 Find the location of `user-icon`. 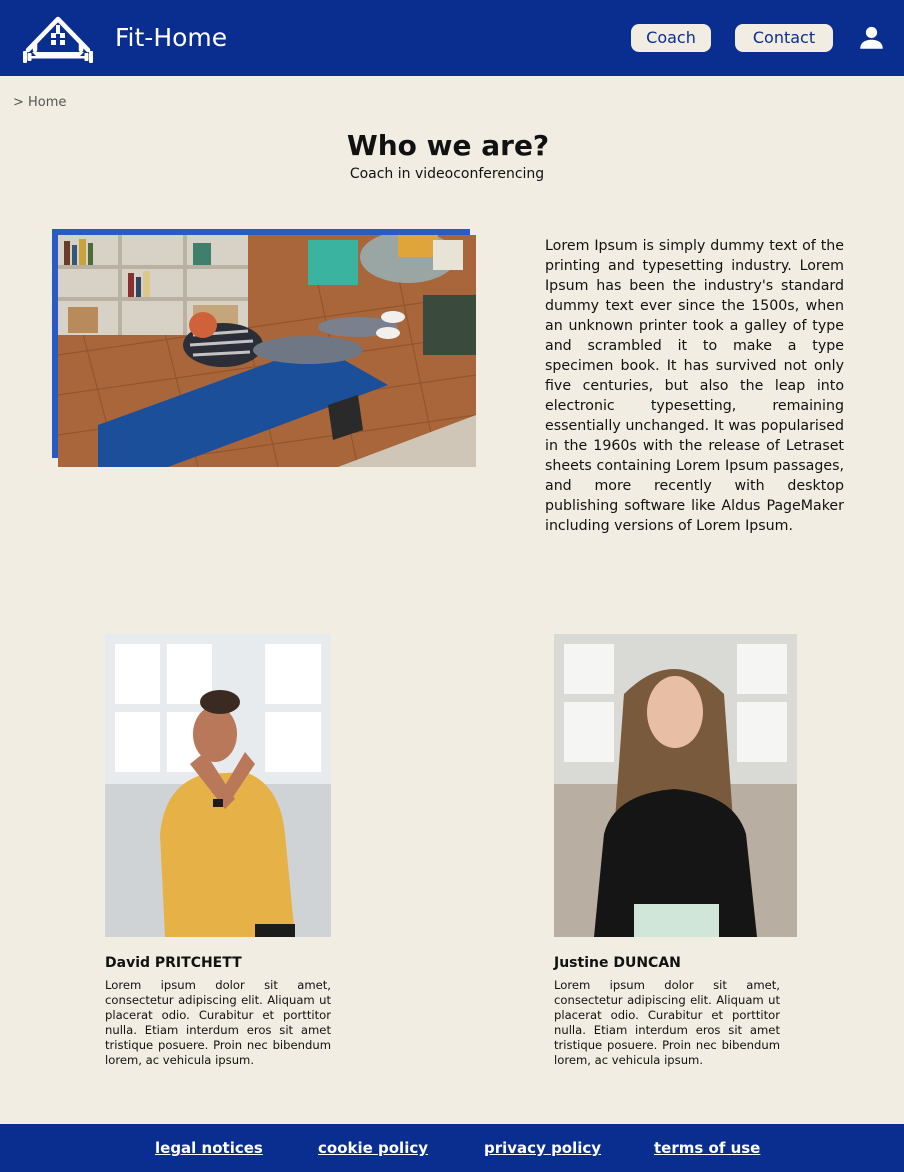

user-icon is located at coordinates (871, 37).